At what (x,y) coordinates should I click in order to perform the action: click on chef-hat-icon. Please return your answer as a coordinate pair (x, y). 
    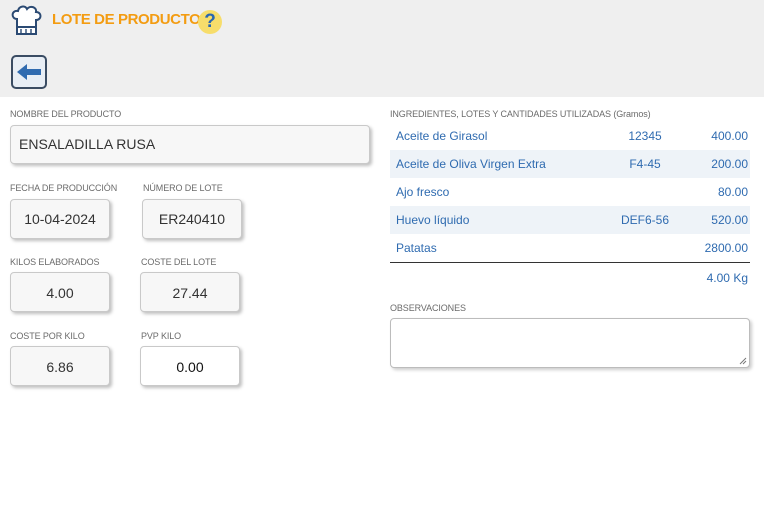
    Looking at the image, I should click on (26, 20).